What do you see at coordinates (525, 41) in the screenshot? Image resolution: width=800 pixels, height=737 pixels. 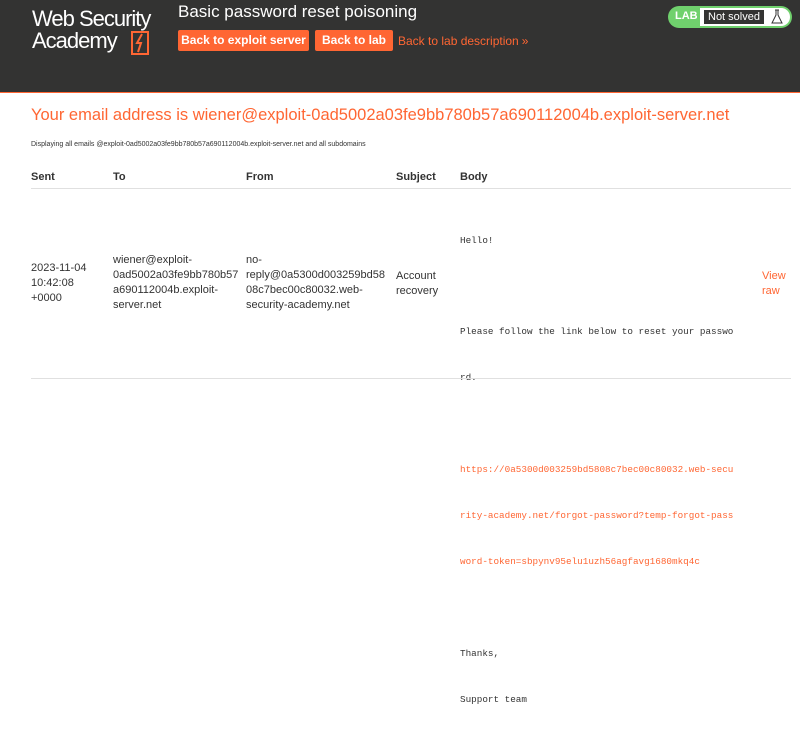 I see `double-chevron-right-icon: »` at bounding box center [525, 41].